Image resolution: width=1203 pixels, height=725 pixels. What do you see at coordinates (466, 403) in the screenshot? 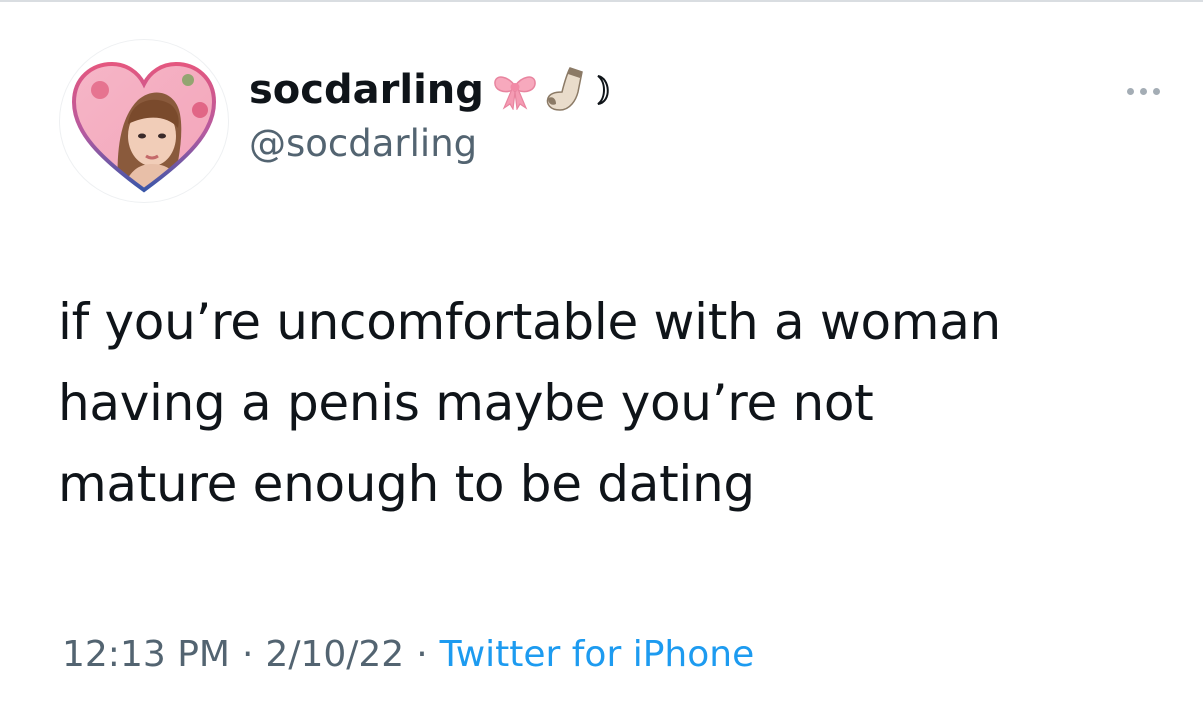
I see `tweet-text-line: having a penis maybe you’re not` at bounding box center [466, 403].